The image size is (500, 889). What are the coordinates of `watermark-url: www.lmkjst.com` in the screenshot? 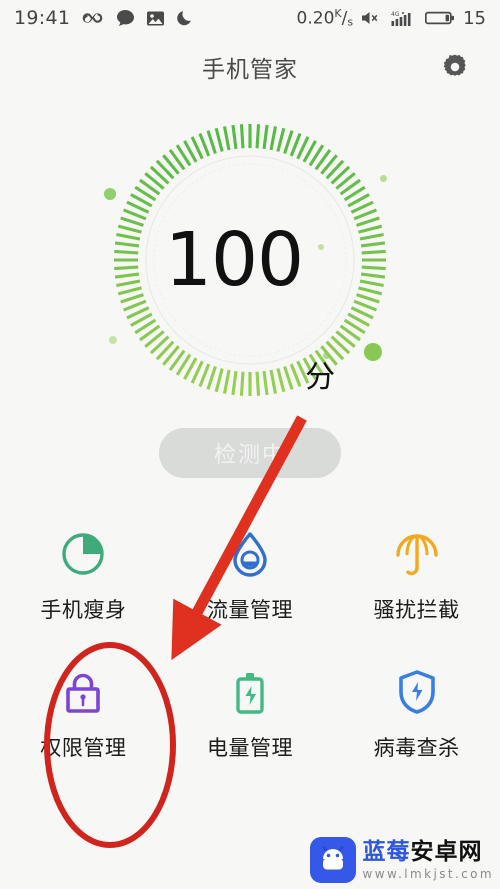 It's located at (428, 873).